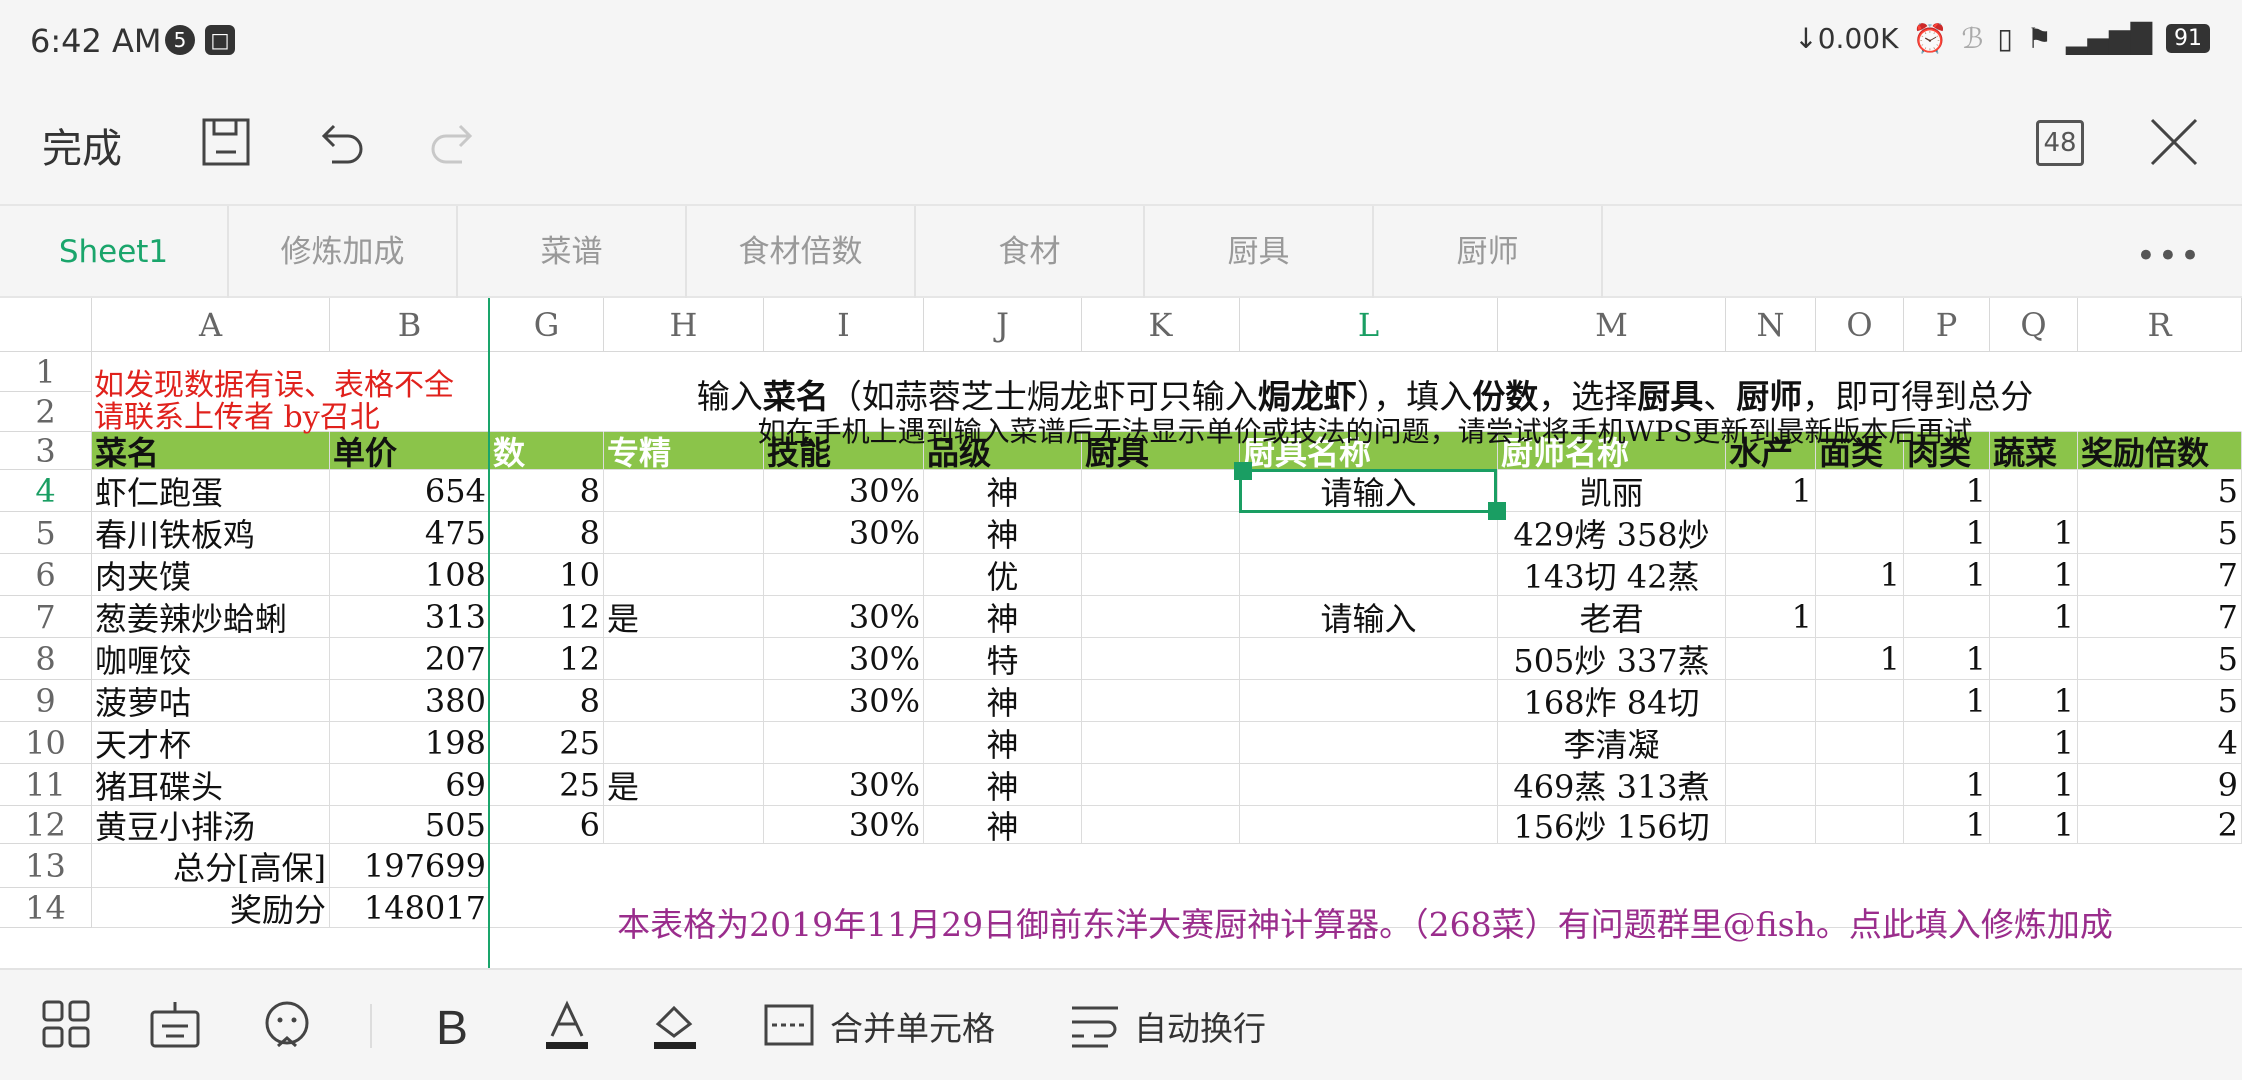 Image resolution: width=2242 pixels, height=1080 pixels. I want to click on row-header-6: 6, so click(46, 575).